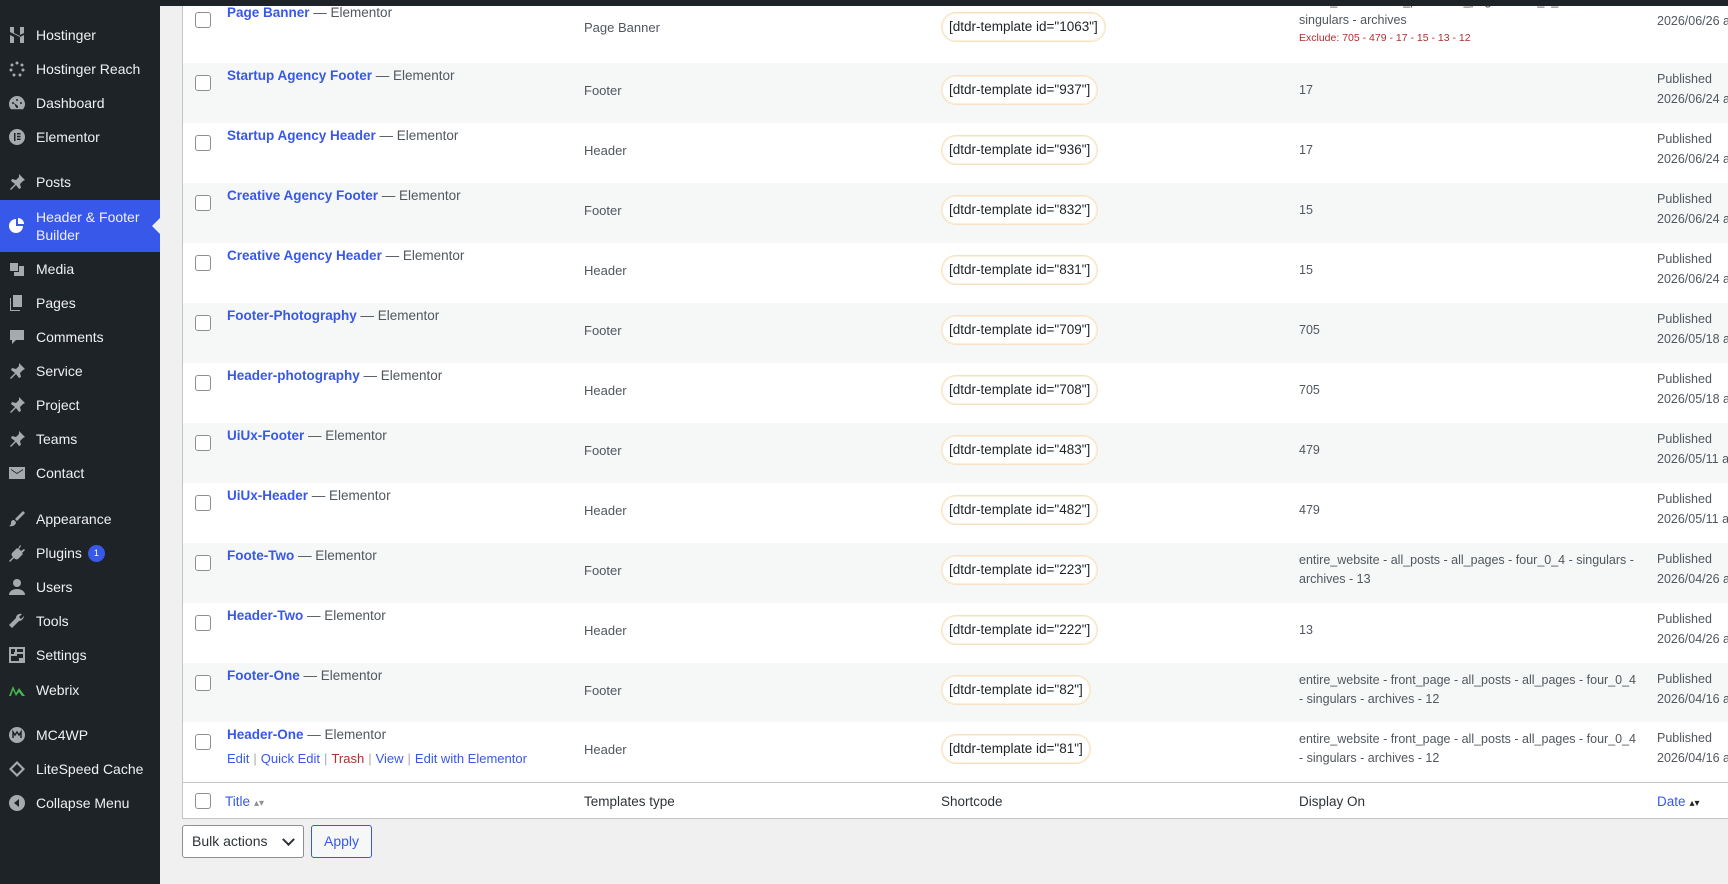 The height and width of the screenshot is (884, 1728). What do you see at coordinates (1020, 390) in the screenshot?
I see `shortcode-field: [dtdr-template id="708"]` at bounding box center [1020, 390].